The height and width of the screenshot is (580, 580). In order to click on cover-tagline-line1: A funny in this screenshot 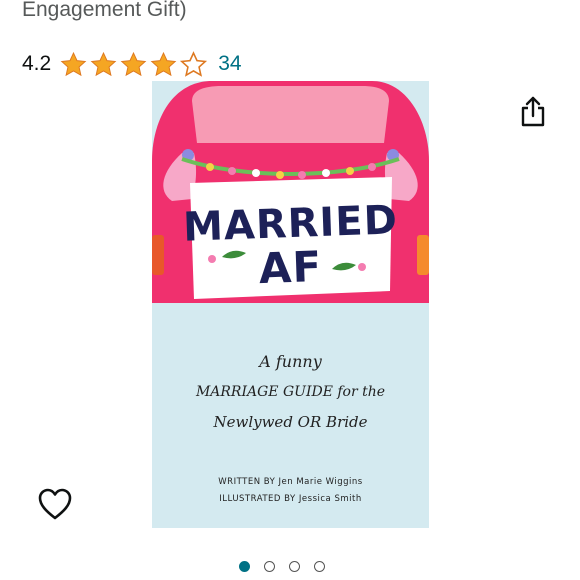, I will do `click(290, 361)`.